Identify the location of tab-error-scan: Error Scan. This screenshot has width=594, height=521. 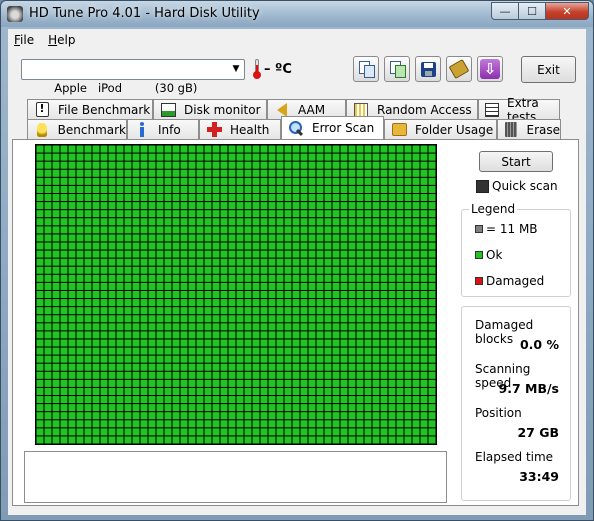
(332, 127).